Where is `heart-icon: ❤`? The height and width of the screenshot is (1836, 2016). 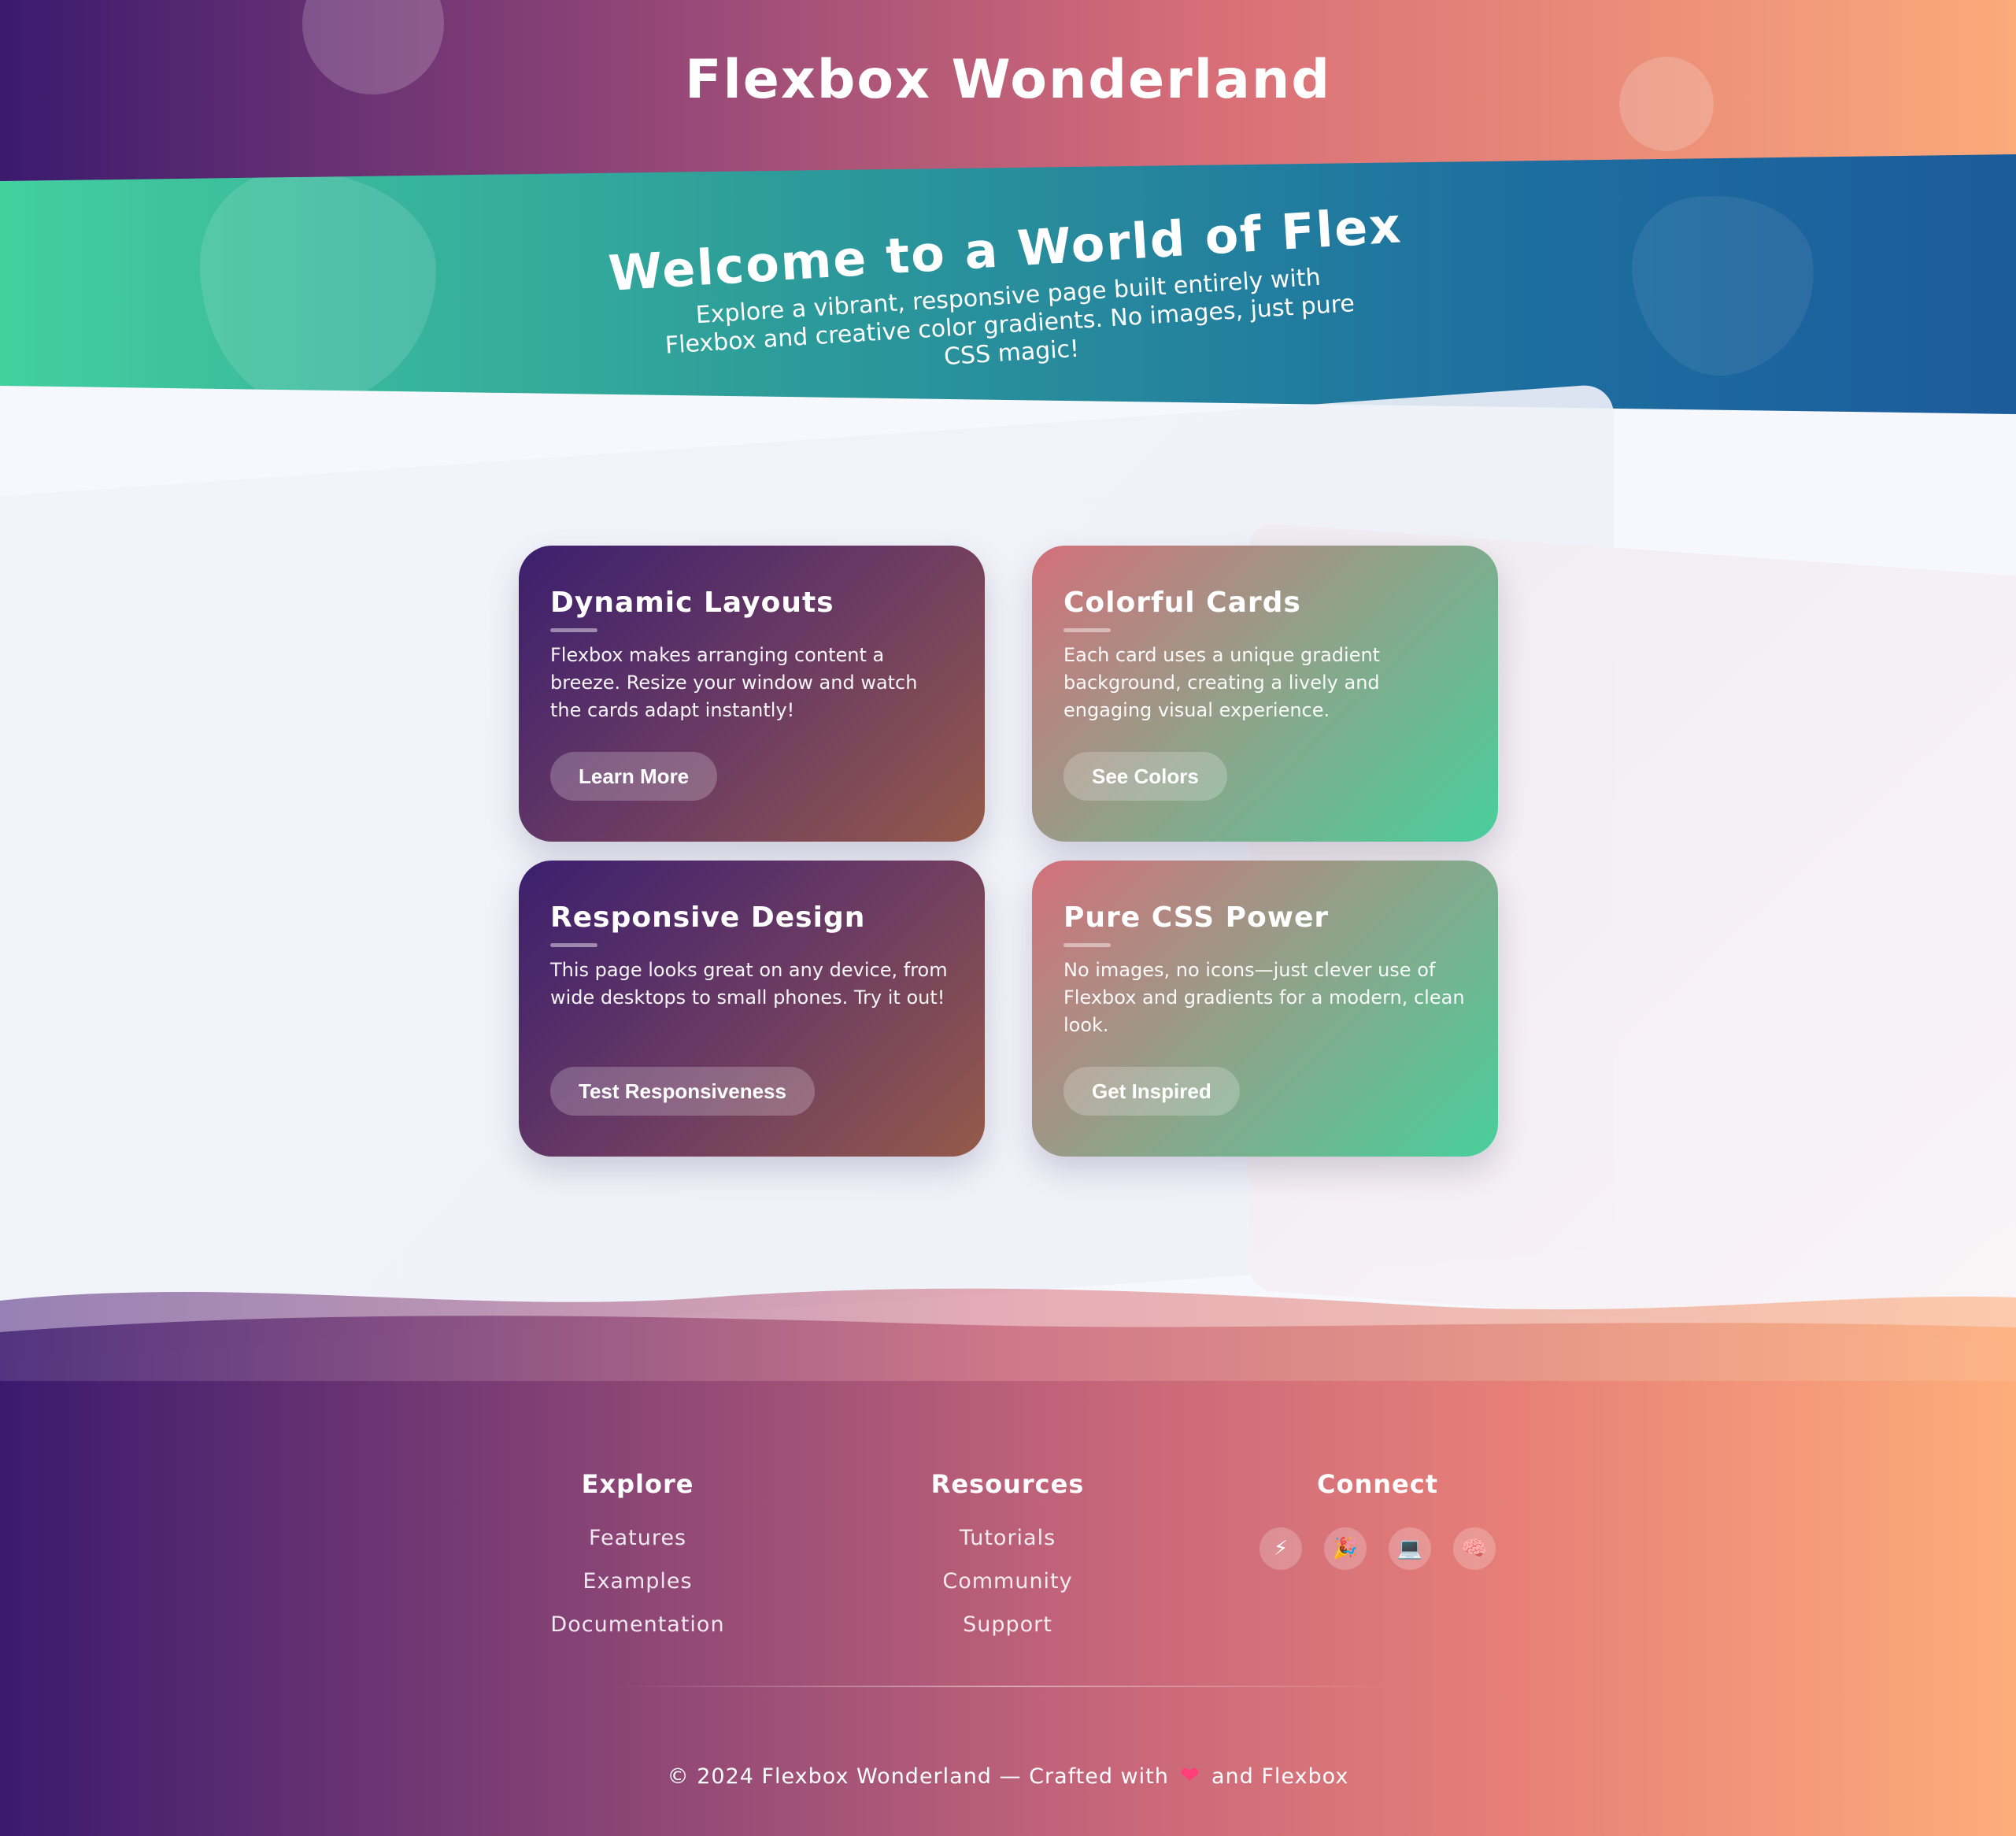 heart-icon: ❤ is located at coordinates (1189, 1776).